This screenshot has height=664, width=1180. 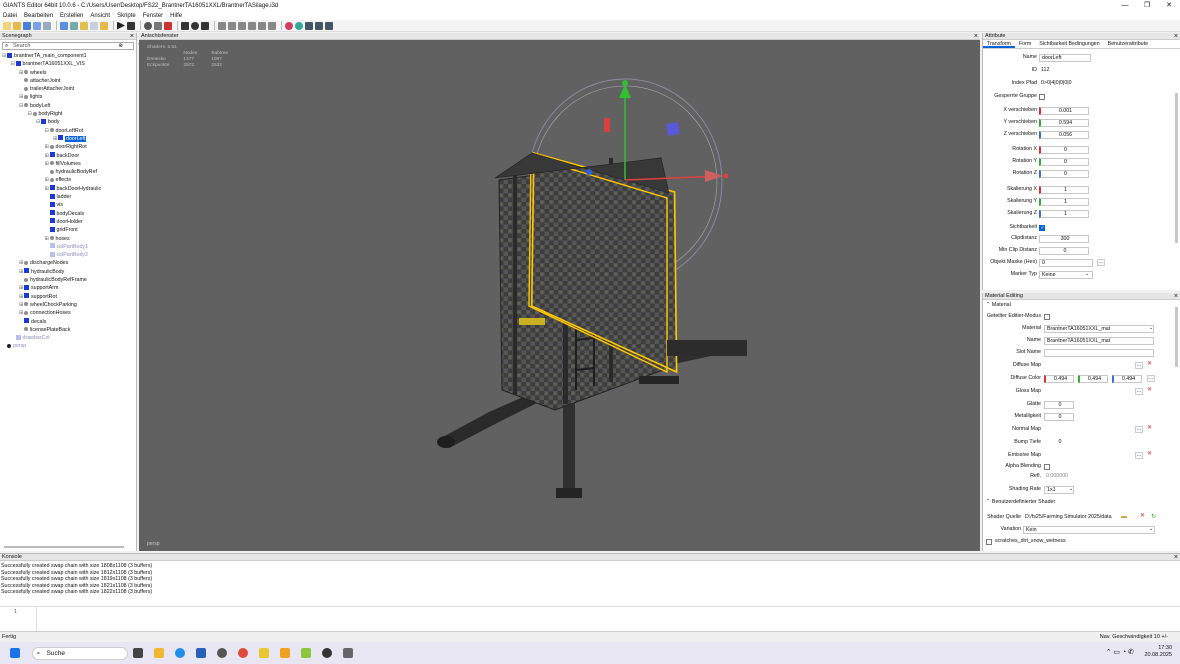 What do you see at coordinates (272, 25) in the screenshot?
I see `tool-icon` at bounding box center [272, 25].